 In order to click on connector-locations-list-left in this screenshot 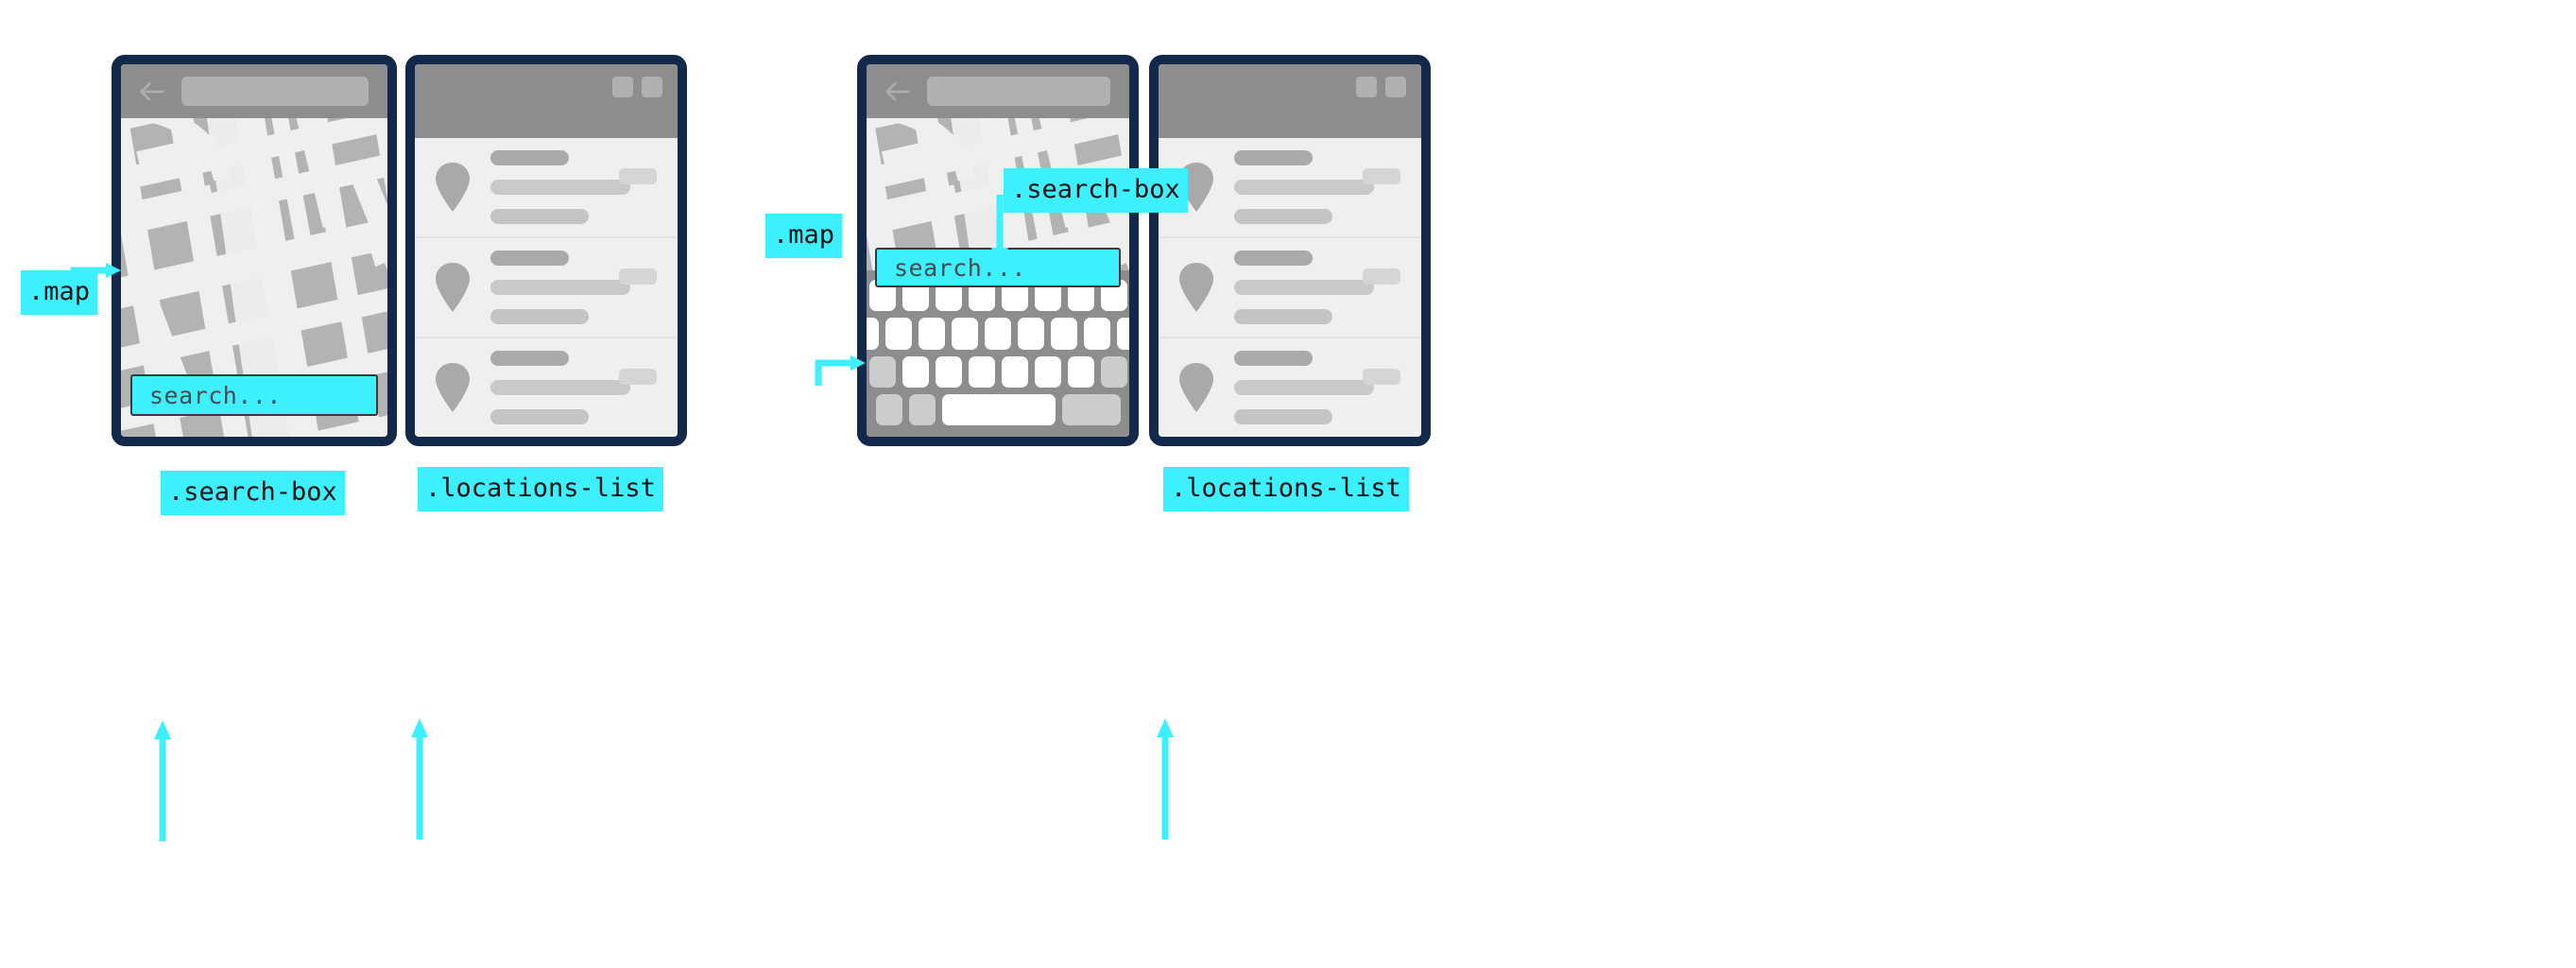, I will do `click(422, 779)`.